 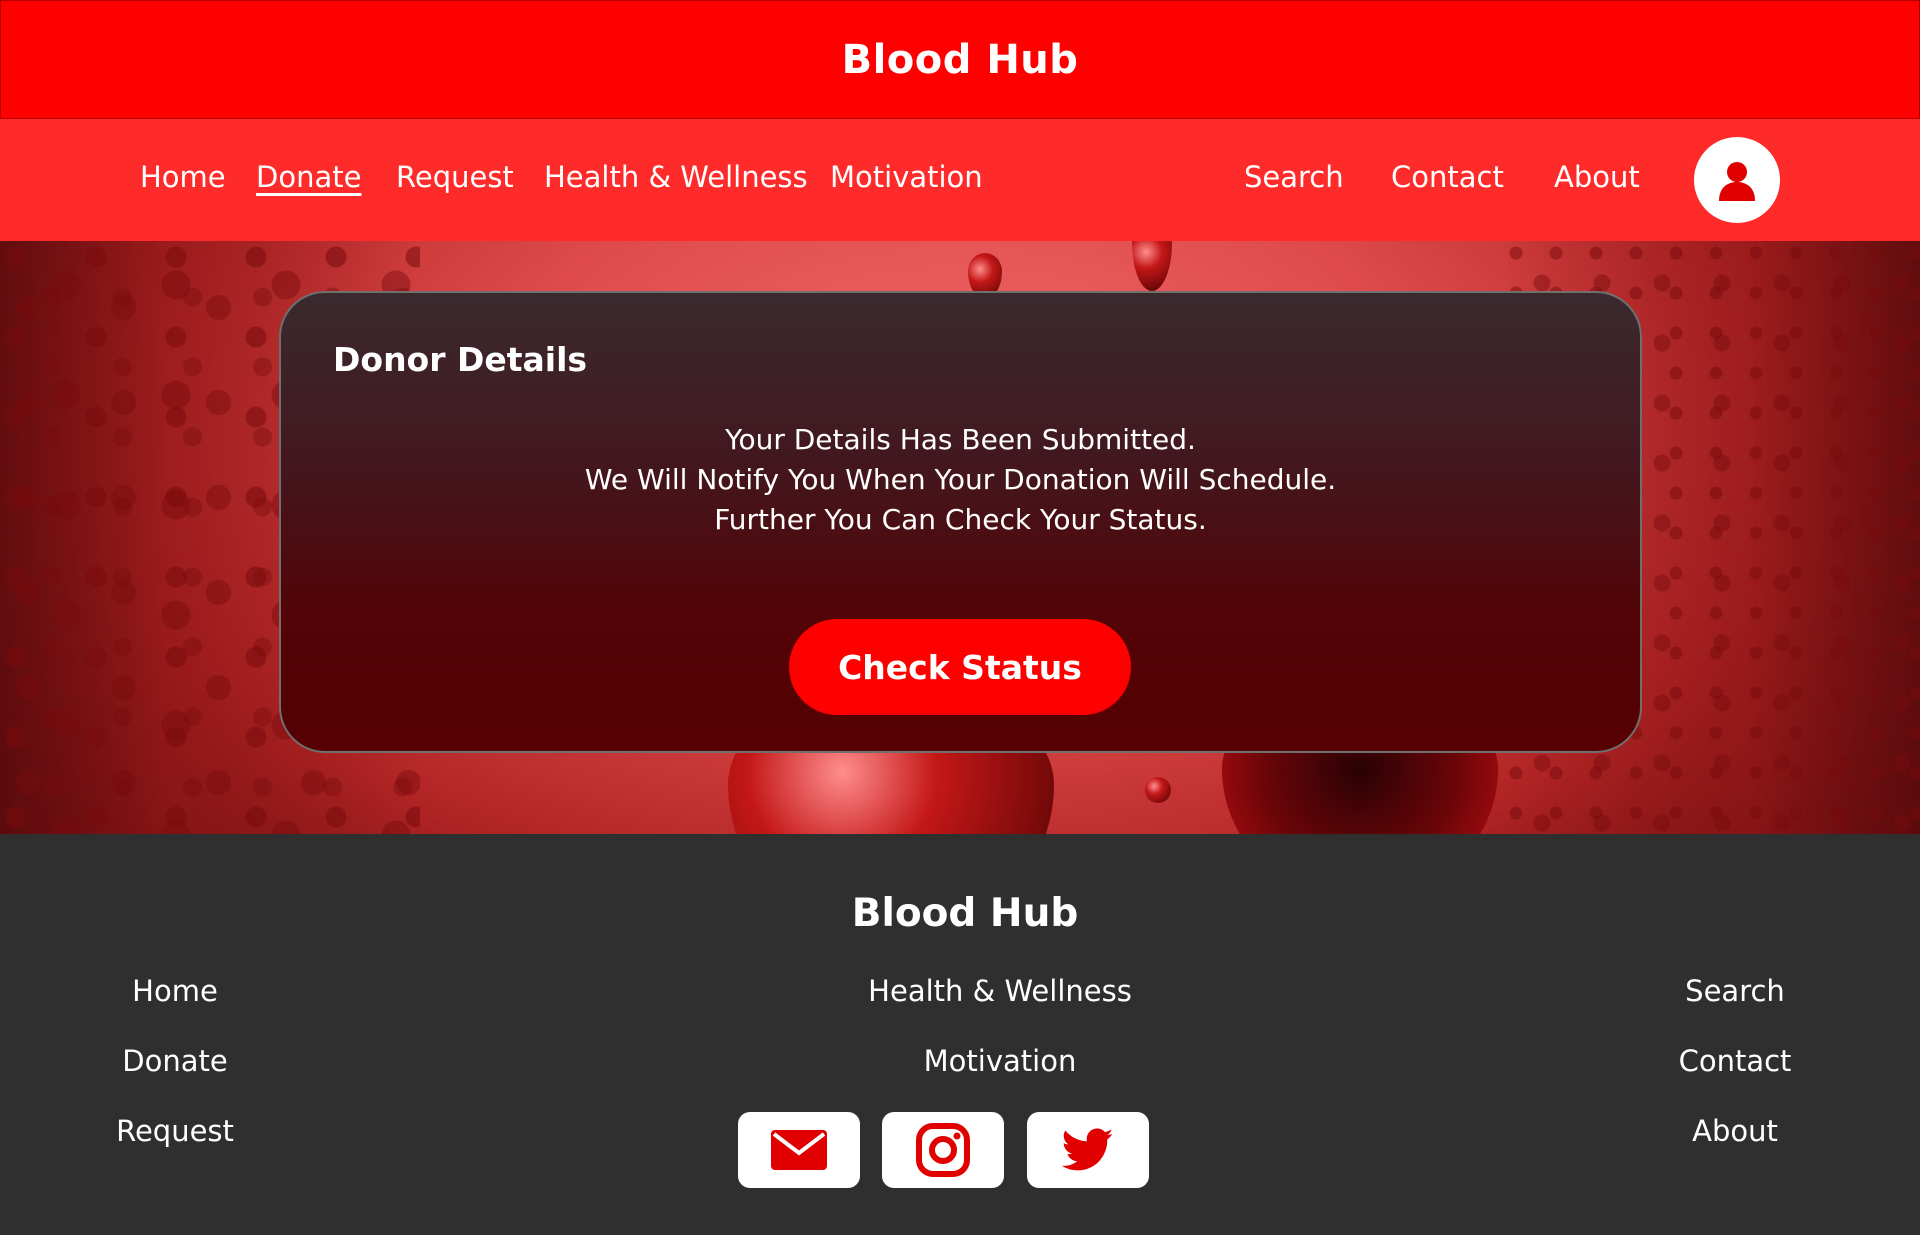 I want to click on user-icon, so click(x=1737, y=181).